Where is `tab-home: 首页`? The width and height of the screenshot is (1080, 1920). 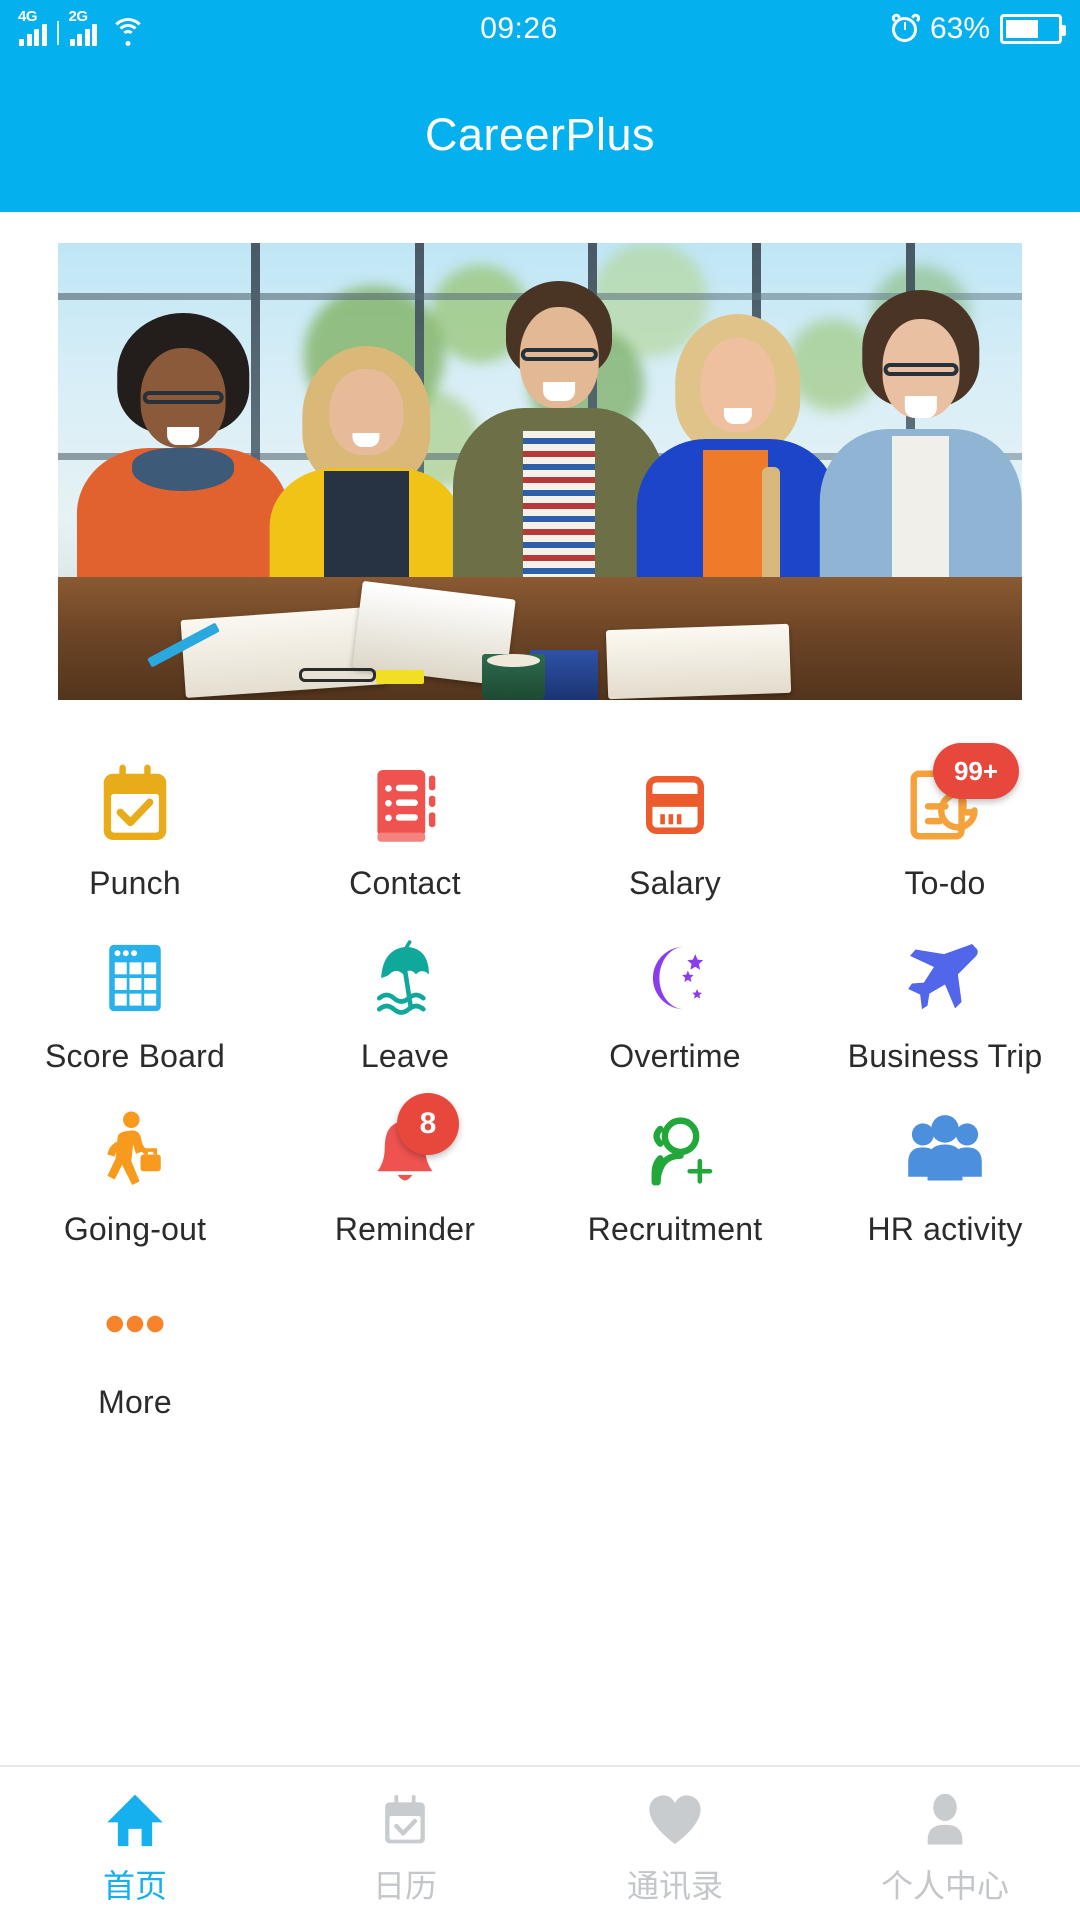
tab-home: 首页 is located at coordinates (135, 1843).